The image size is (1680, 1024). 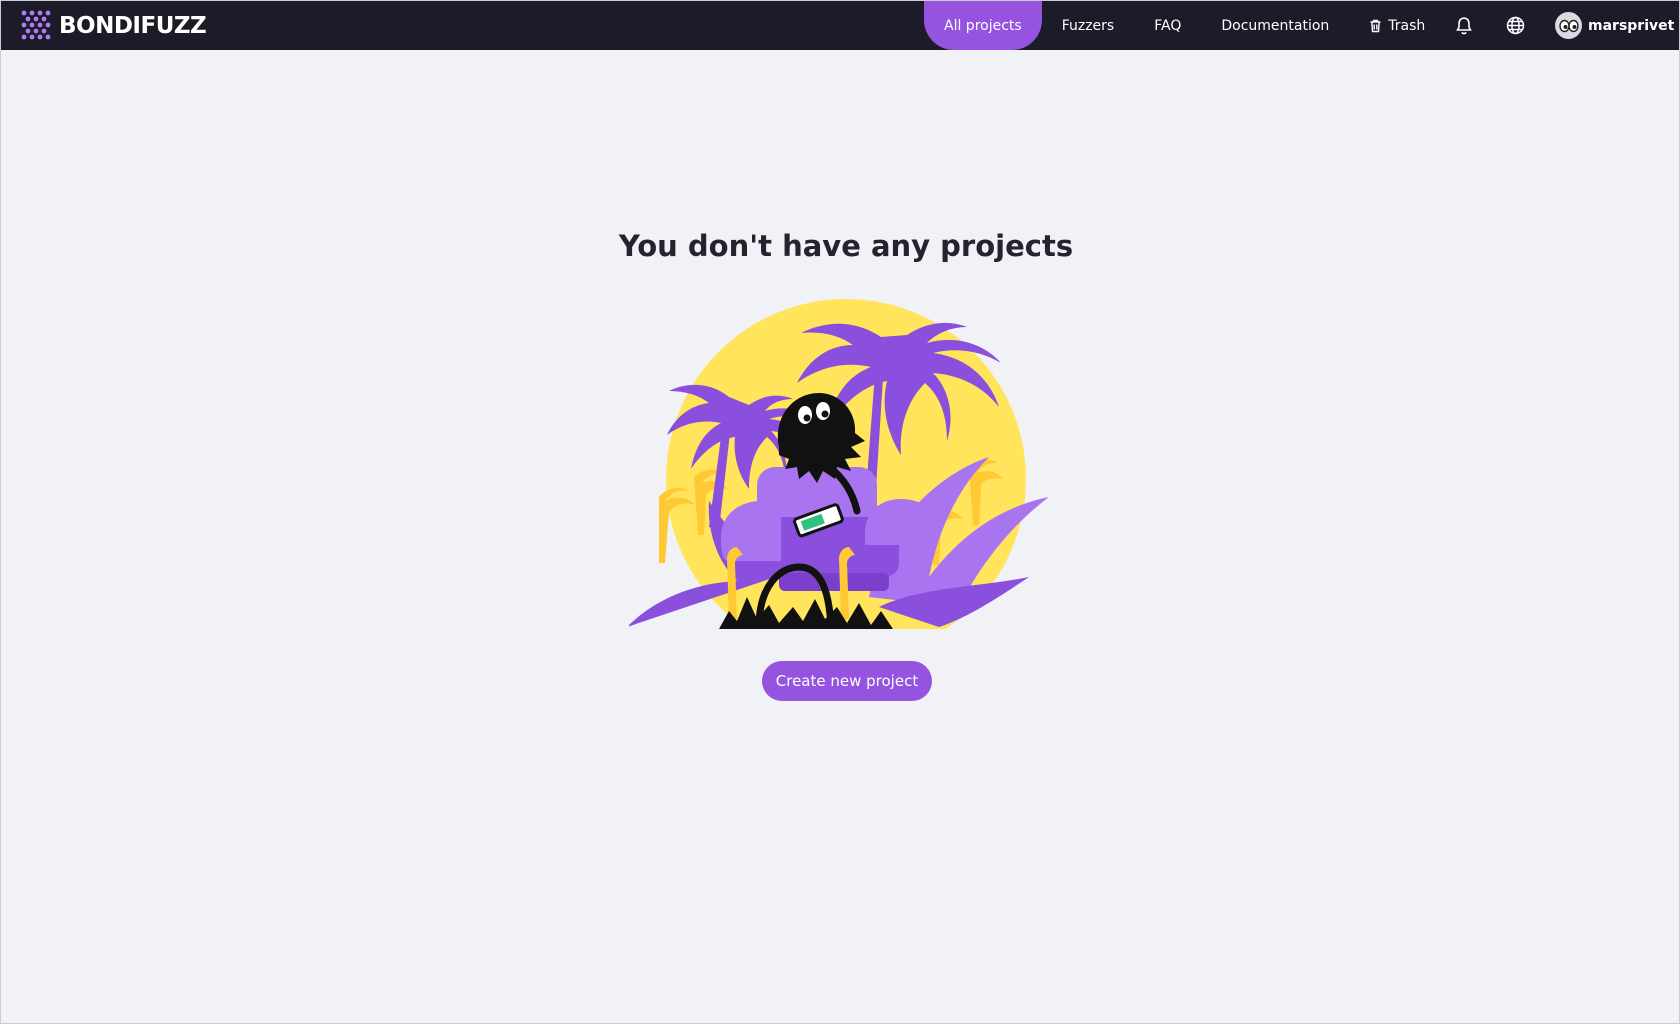 I want to click on language-button, so click(x=1515, y=25).